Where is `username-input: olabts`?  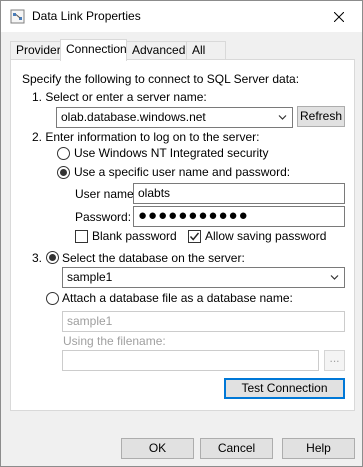
username-input: olabts is located at coordinates (239, 193).